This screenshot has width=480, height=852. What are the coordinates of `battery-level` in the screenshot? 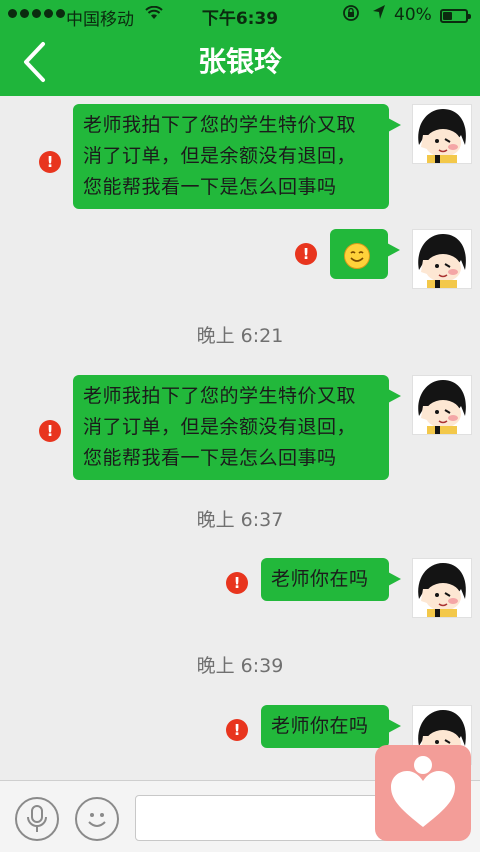 It's located at (447, 16).